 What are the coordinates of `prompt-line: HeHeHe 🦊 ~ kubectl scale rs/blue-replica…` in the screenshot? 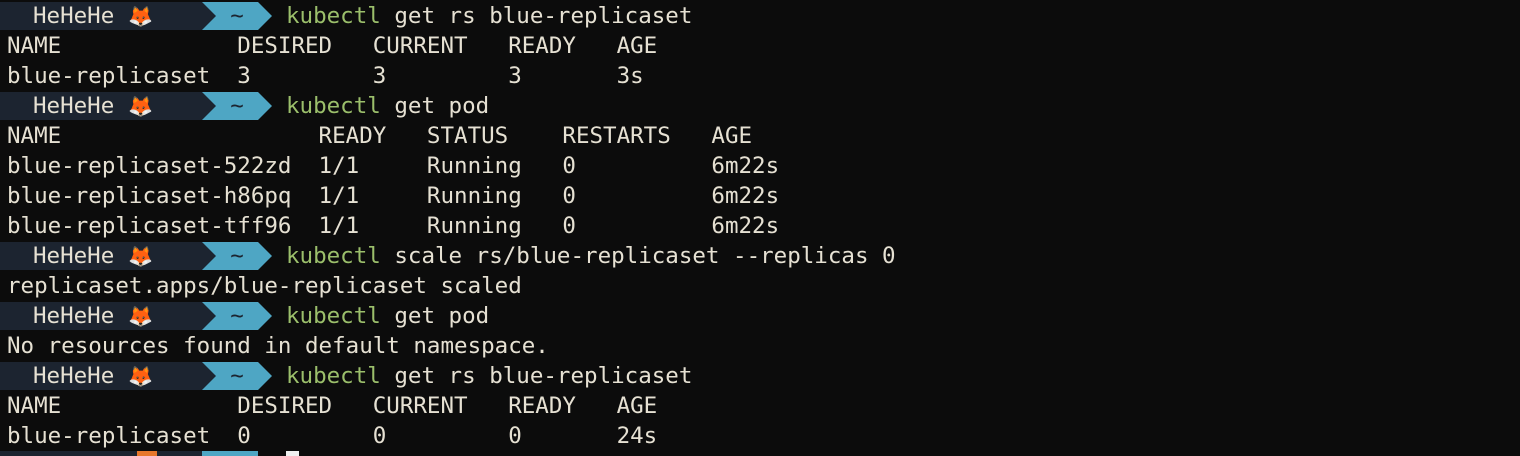 It's located at (760, 256).